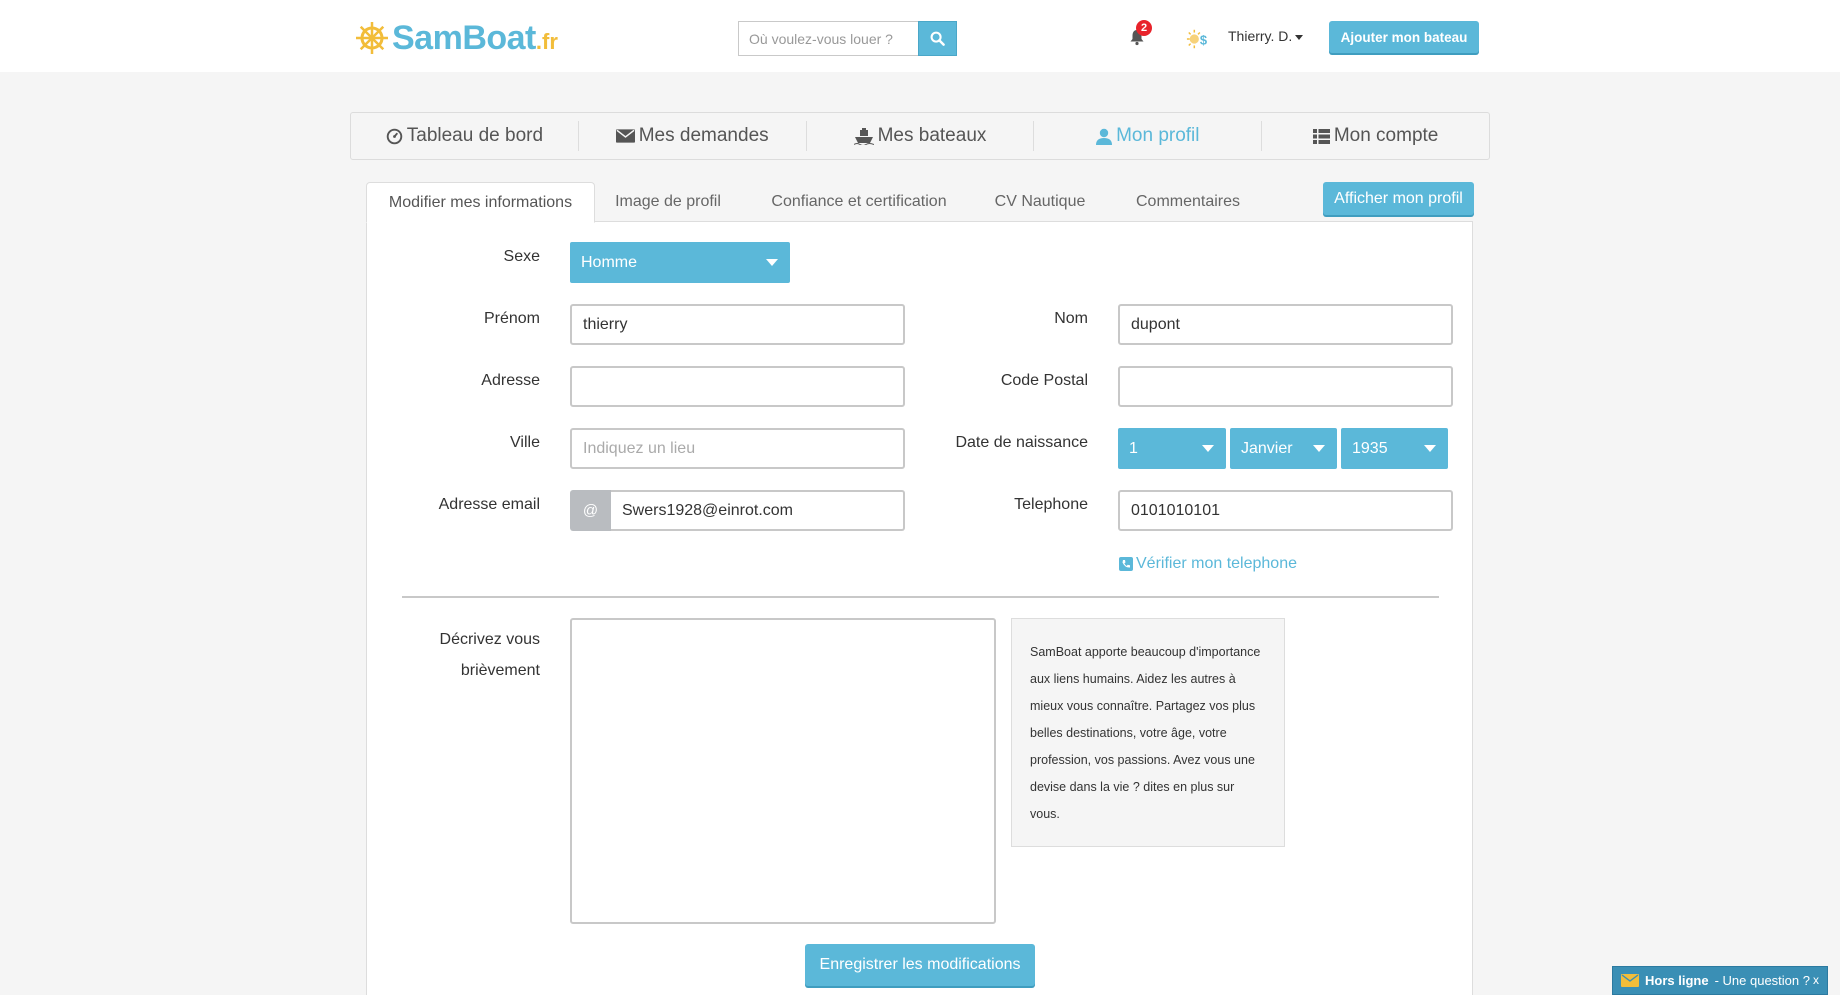 Image resolution: width=1840 pixels, height=995 pixels. What do you see at coordinates (1144, 28) in the screenshot?
I see `notification-badge: 2` at bounding box center [1144, 28].